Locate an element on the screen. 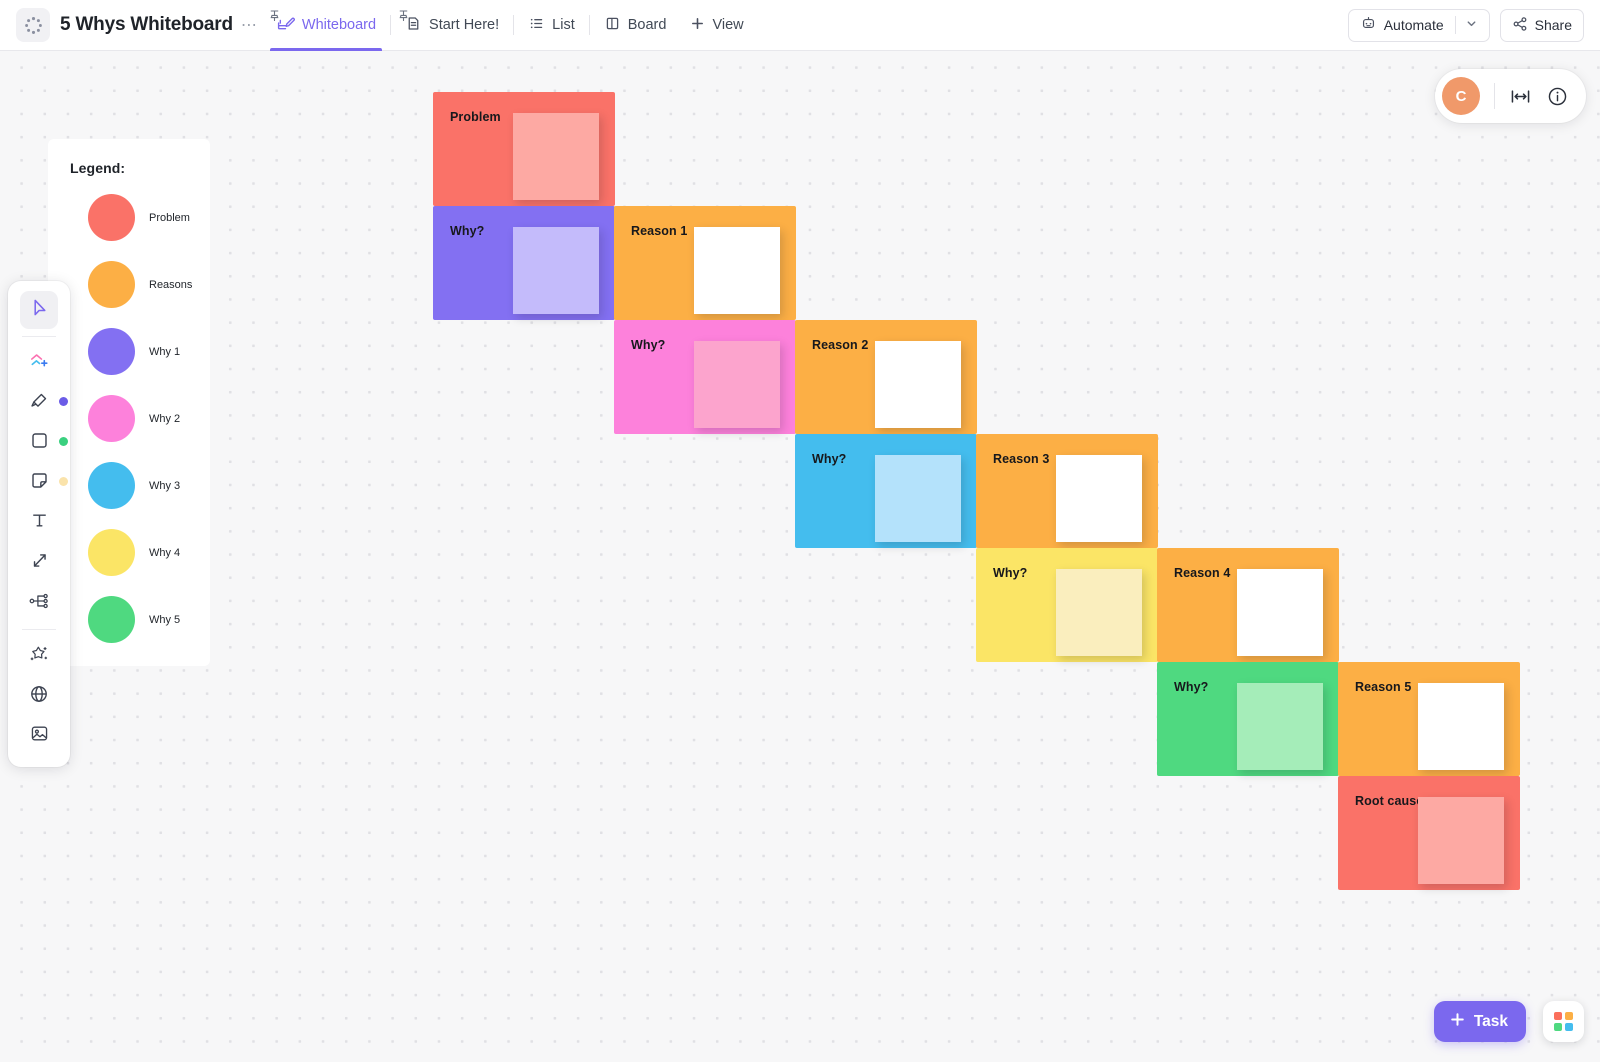 This screenshot has width=1600, height=1062. legend-item-label: Problem is located at coordinates (169, 217).